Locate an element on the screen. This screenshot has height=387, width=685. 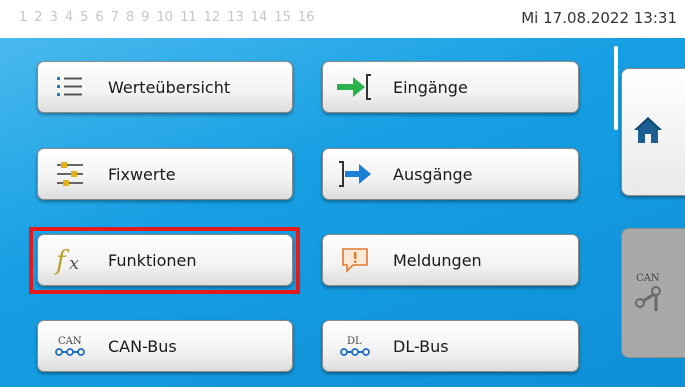
meldungen-button: Meldungen is located at coordinates (450, 260).